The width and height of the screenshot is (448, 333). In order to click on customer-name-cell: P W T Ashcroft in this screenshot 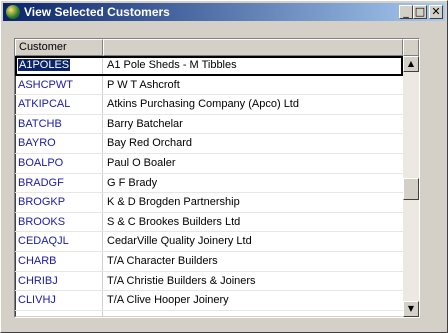, I will do `click(143, 85)`.